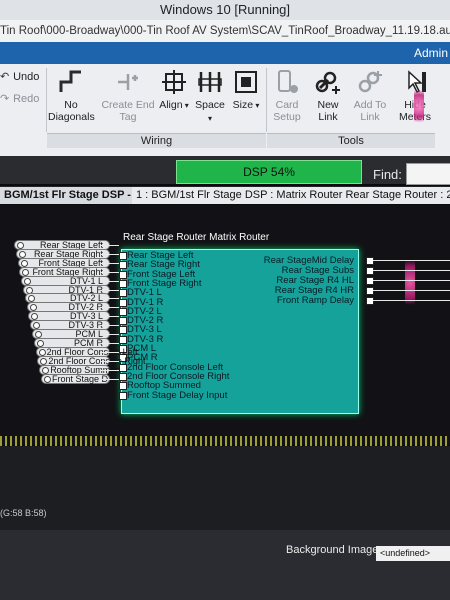  I want to click on router-input-label: Rear Stage Right, so click(163, 265).